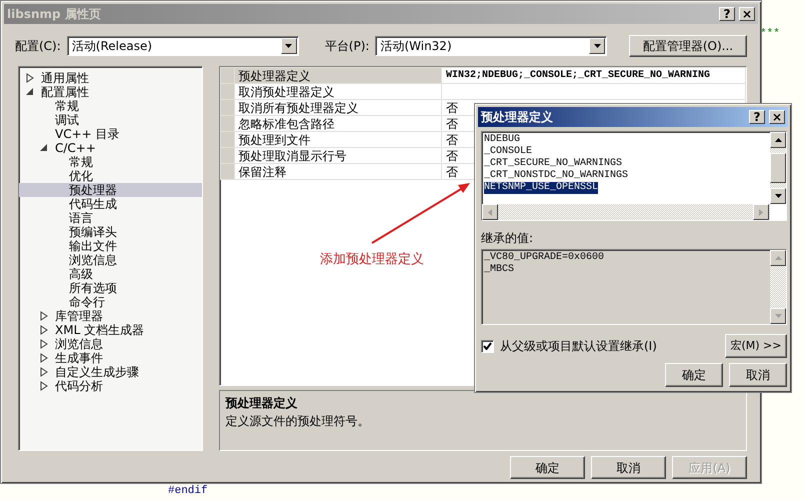 This screenshot has height=500, width=804. Describe the element at coordinates (262, 403) in the screenshot. I see `description-title: 预处理器定义` at that location.